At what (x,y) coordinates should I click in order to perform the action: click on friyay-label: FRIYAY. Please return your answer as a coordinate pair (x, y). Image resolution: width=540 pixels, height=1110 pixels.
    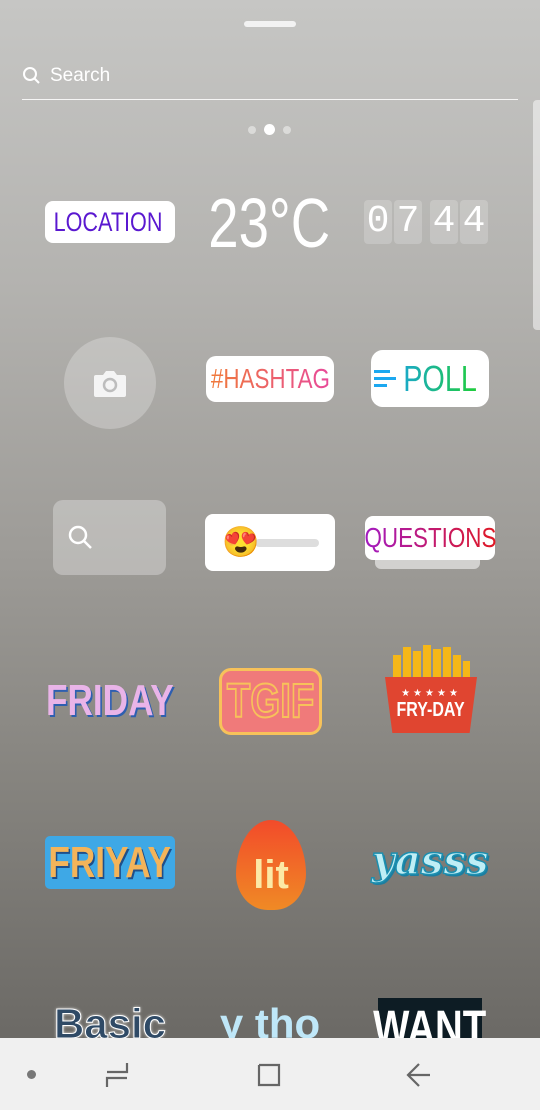
    Looking at the image, I should click on (110, 862).